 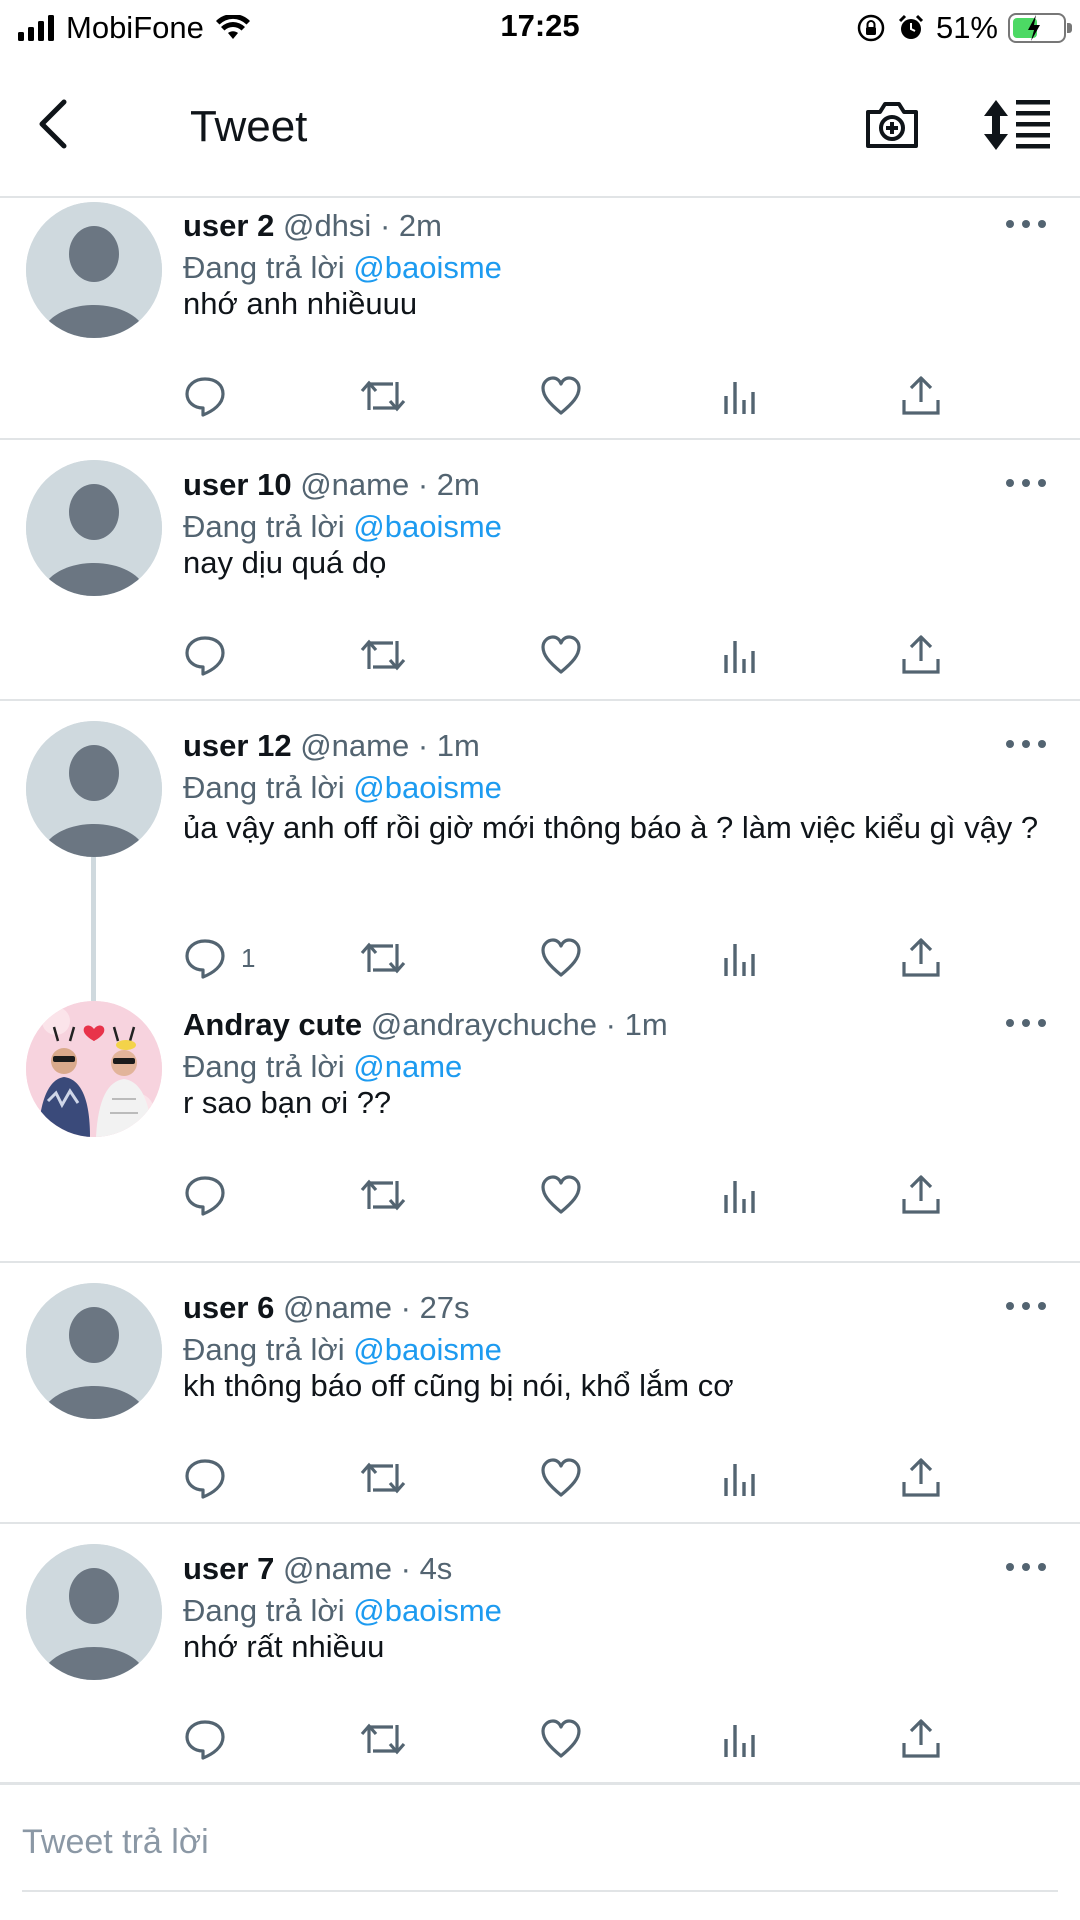 What do you see at coordinates (911, 26) in the screenshot?
I see `alarm-icon` at bounding box center [911, 26].